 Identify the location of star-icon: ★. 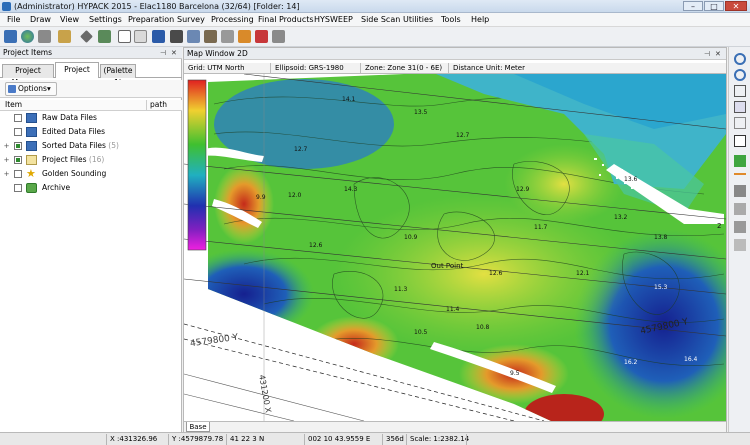
(31, 173).